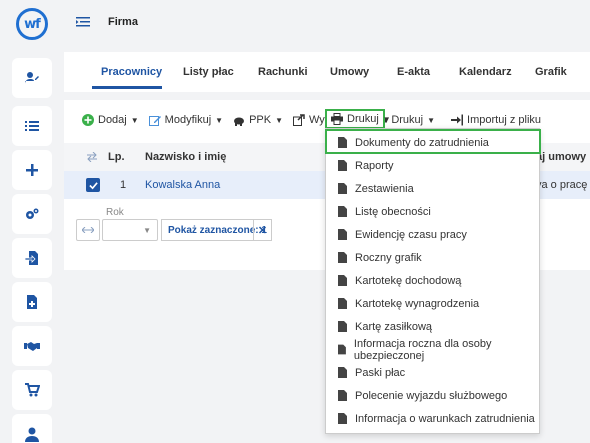  What do you see at coordinates (216, 230) in the screenshot?
I see `show-selected-button: Pokaż zaznaczone: 1 ✕` at bounding box center [216, 230].